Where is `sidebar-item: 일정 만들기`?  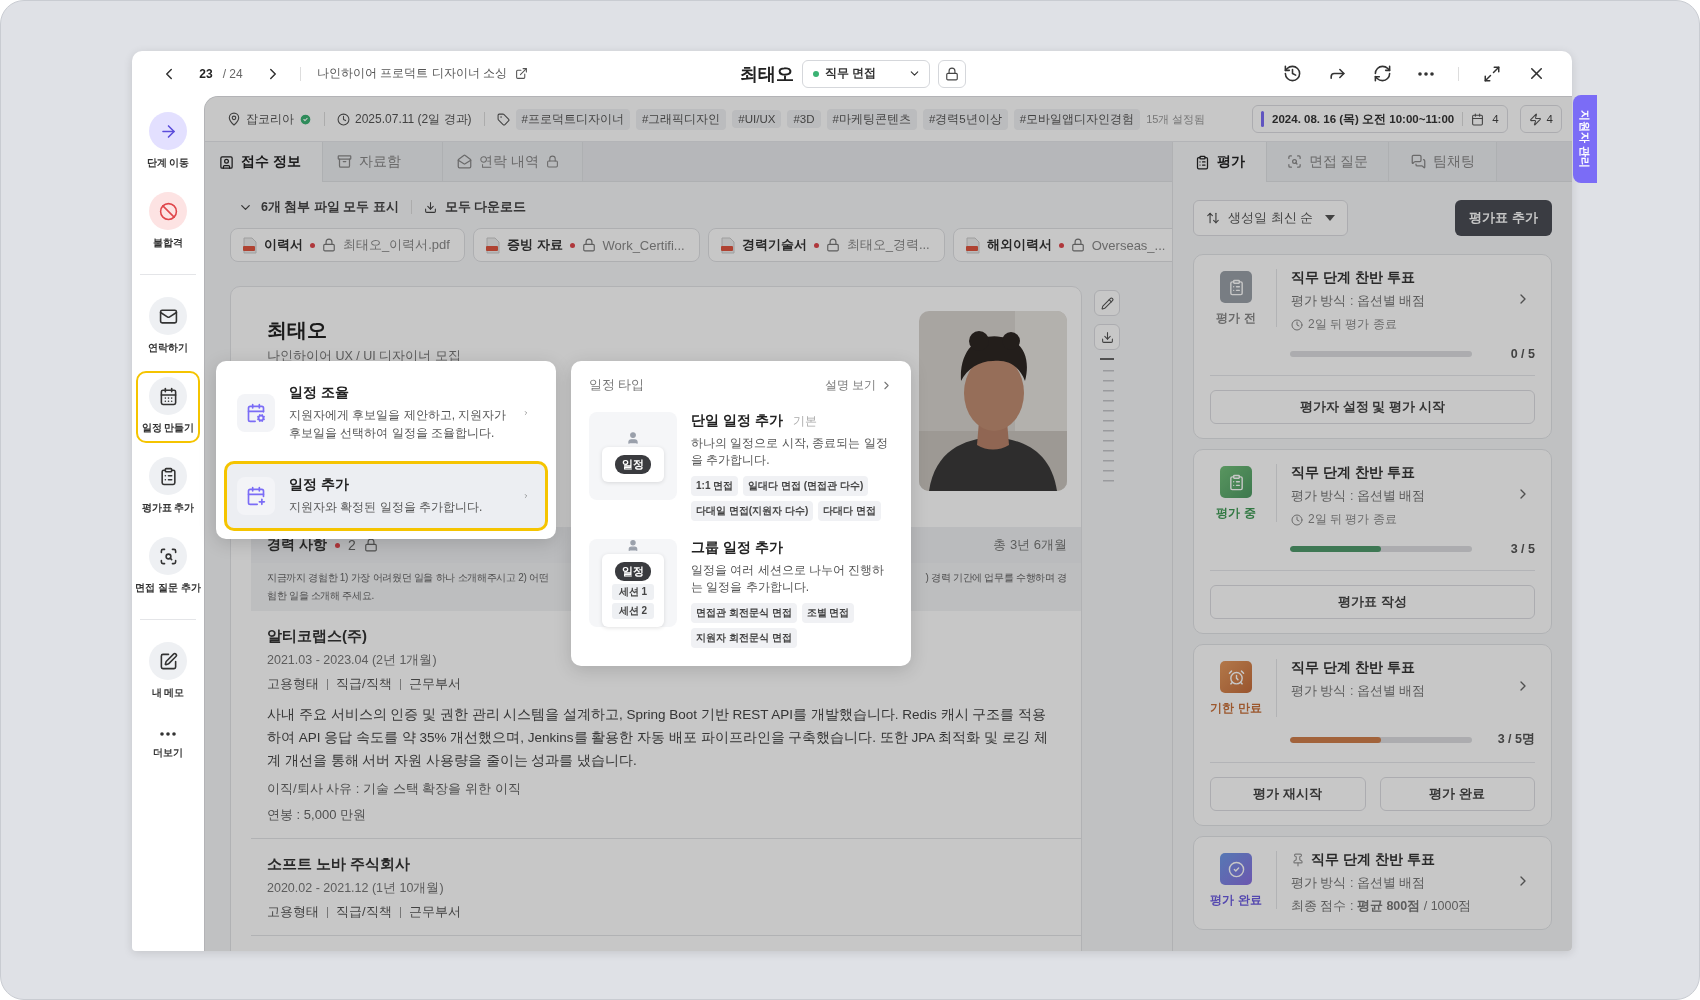 sidebar-item: 일정 만들기 is located at coordinates (168, 407).